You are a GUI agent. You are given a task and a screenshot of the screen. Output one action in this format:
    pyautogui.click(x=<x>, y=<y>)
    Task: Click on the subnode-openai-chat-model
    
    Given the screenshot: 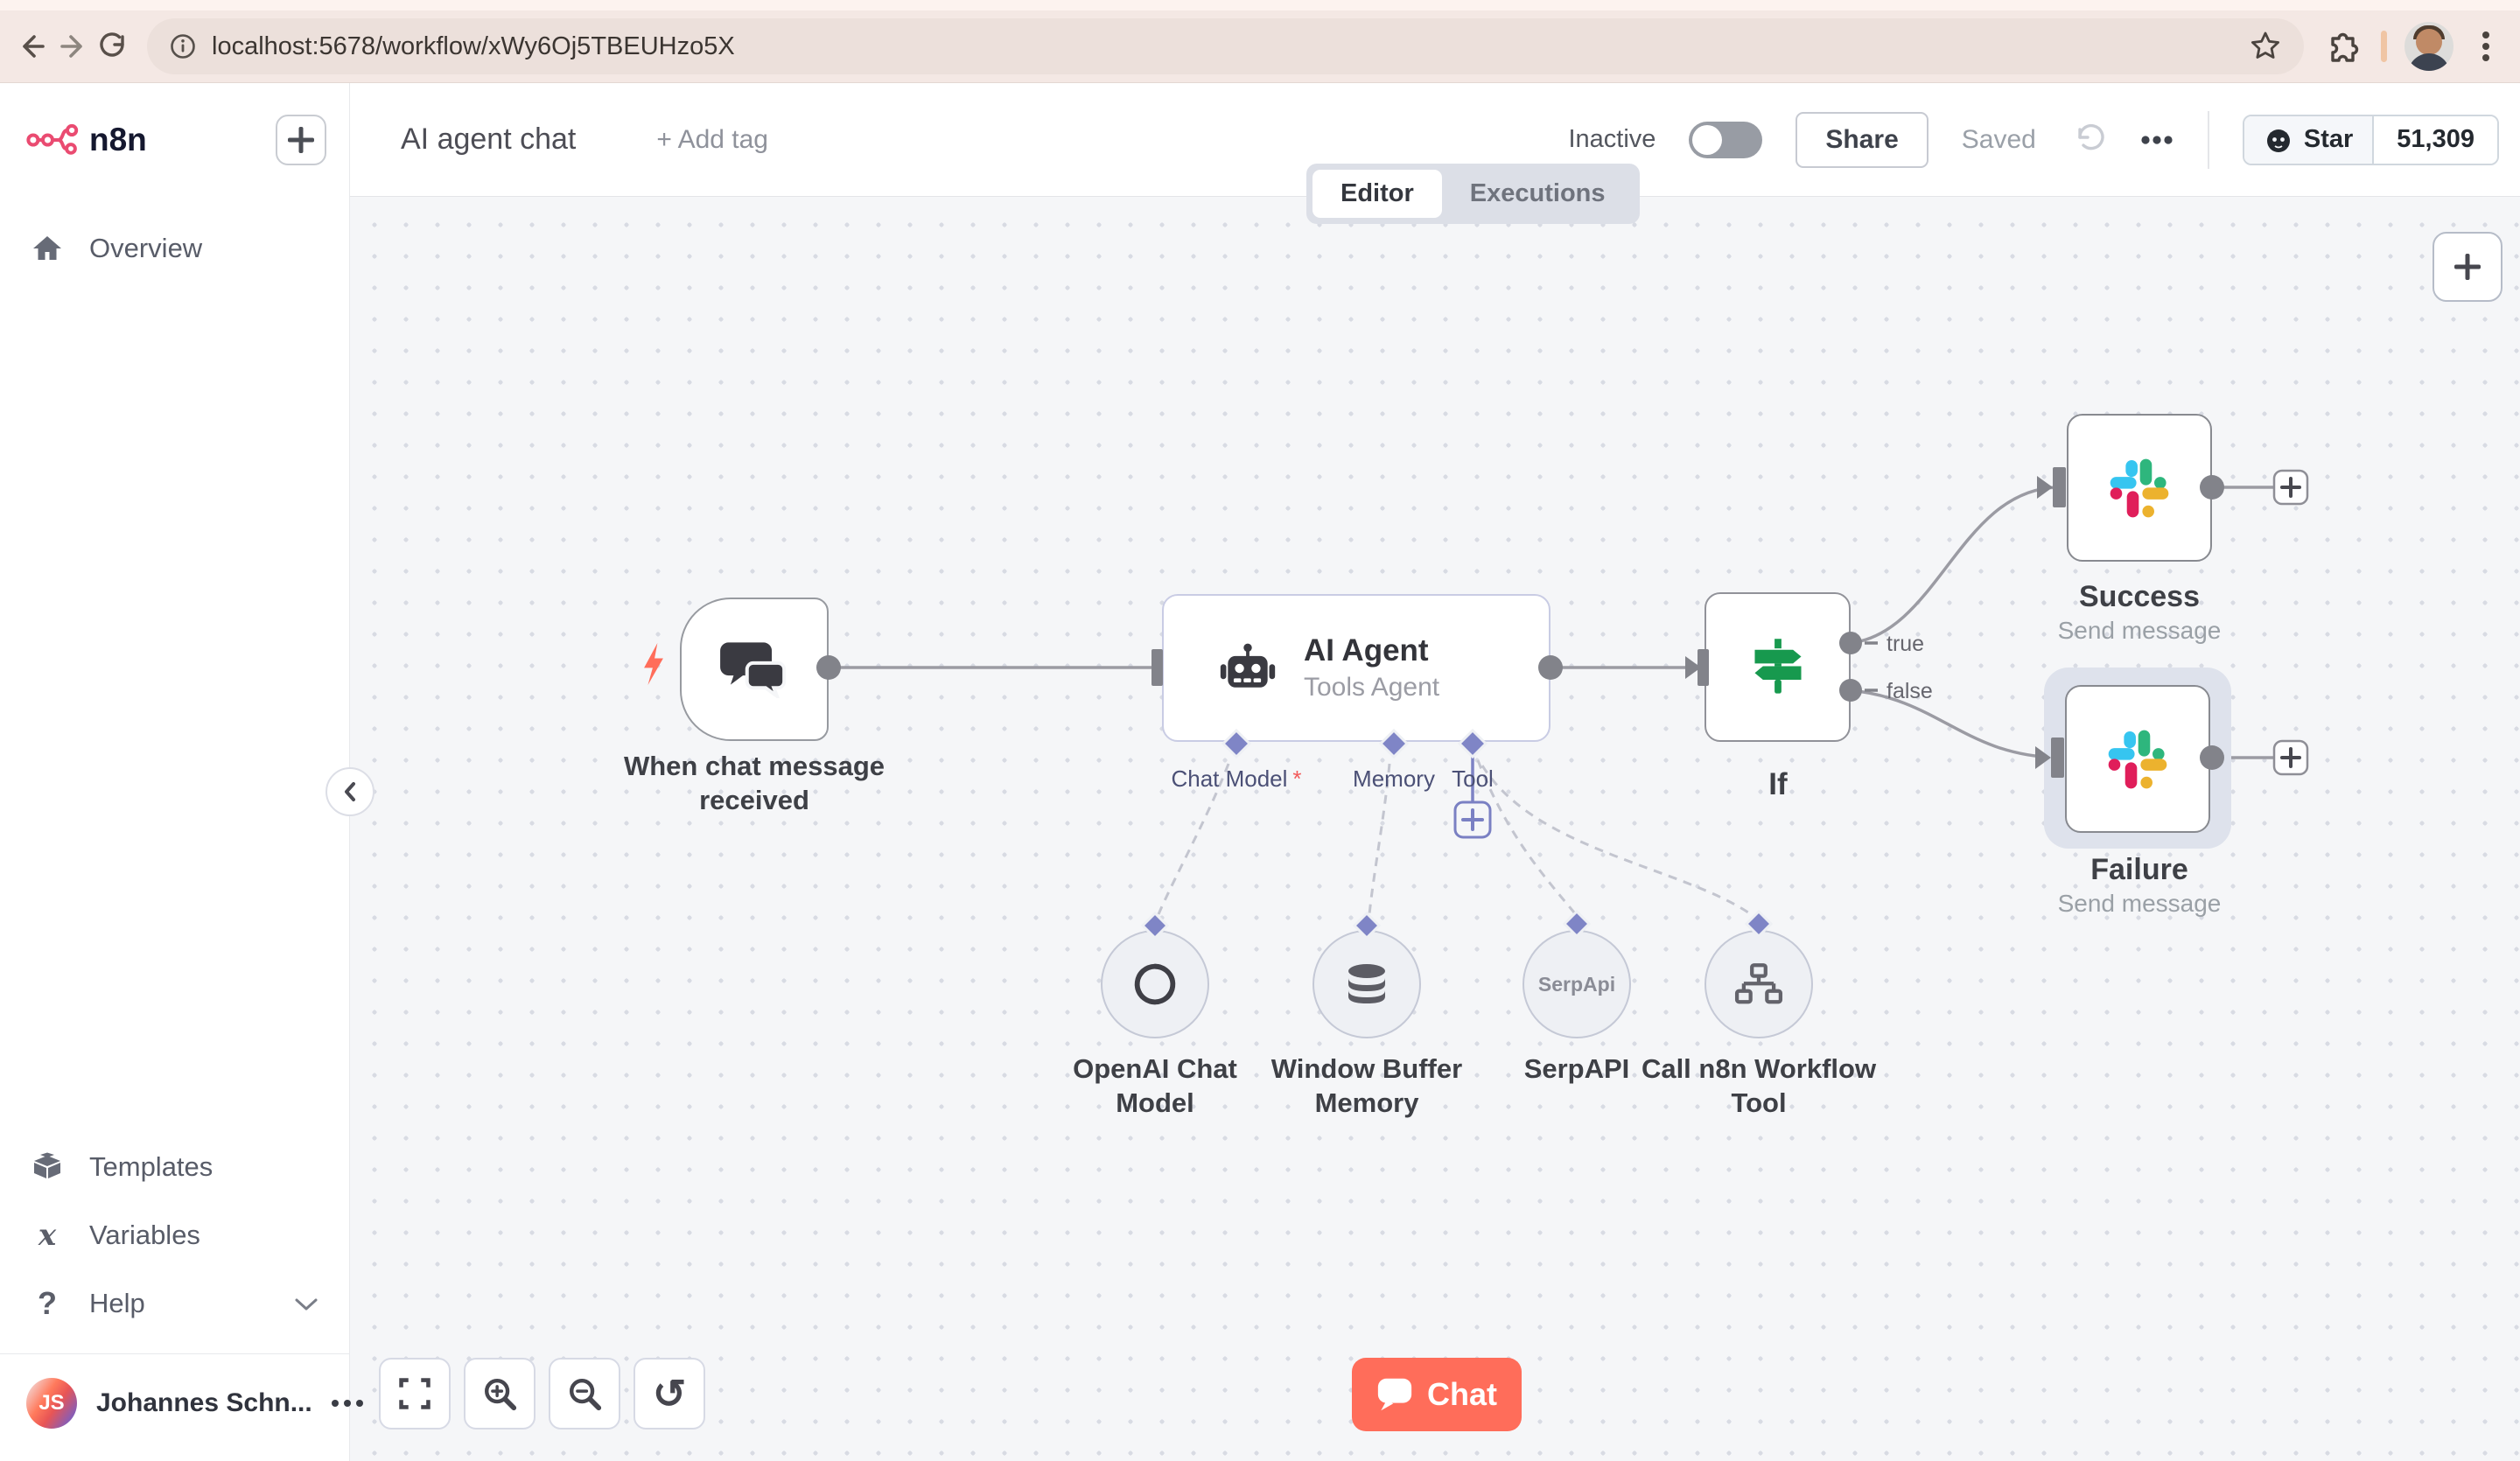 What is the action you would take?
    pyautogui.click(x=1155, y=984)
    